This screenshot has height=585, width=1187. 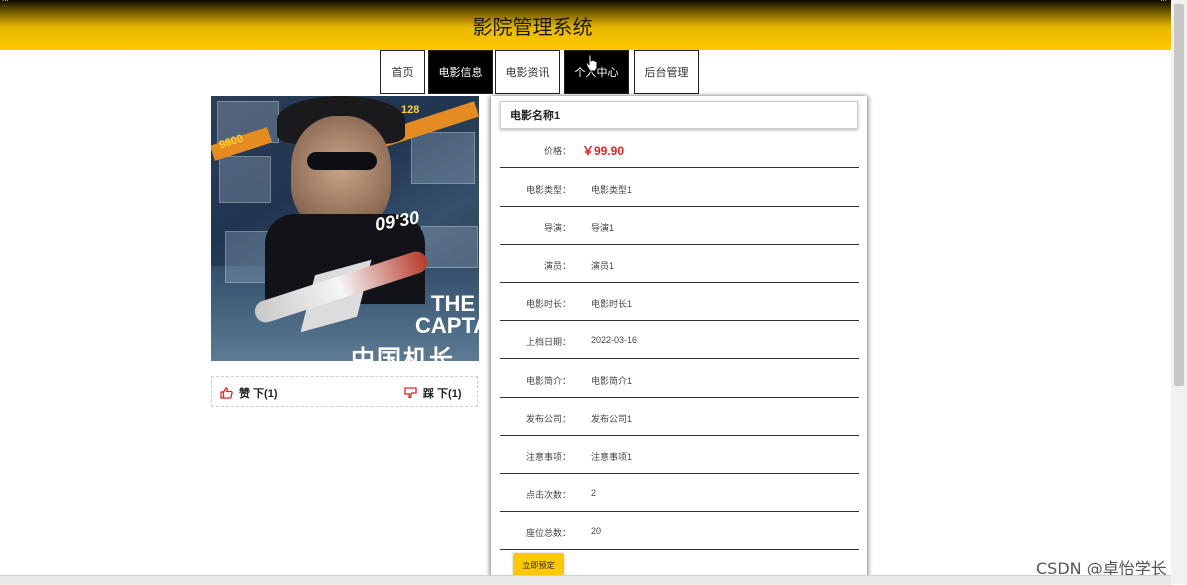 What do you see at coordinates (666, 72) in the screenshot?
I see `nav-admin: 后台管理` at bounding box center [666, 72].